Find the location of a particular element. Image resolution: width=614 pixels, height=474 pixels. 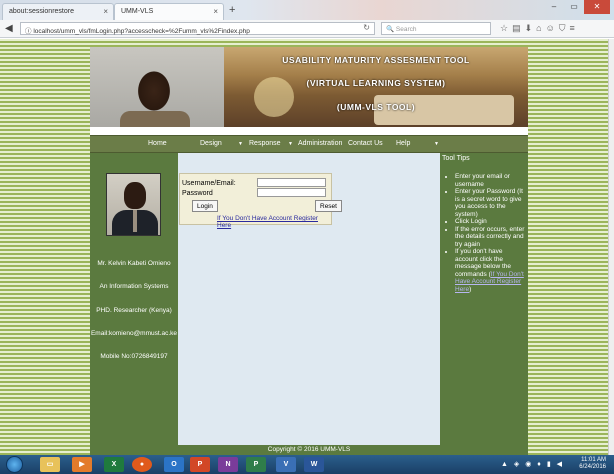

toolbar-icons: ☆ ▤ ⬇ ⌂ ☺ ⛉ ≡ is located at coordinates (537, 28).